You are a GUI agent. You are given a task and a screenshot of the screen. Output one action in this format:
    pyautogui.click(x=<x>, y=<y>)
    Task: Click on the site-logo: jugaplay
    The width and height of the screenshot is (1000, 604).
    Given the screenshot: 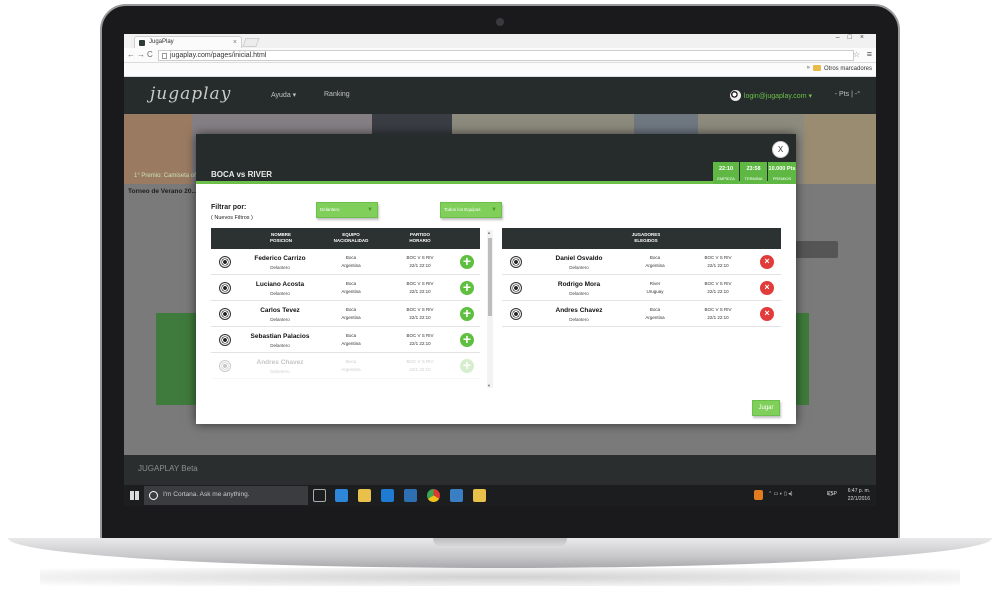 What is the action you would take?
    pyautogui.click(x=190, y=94)
    